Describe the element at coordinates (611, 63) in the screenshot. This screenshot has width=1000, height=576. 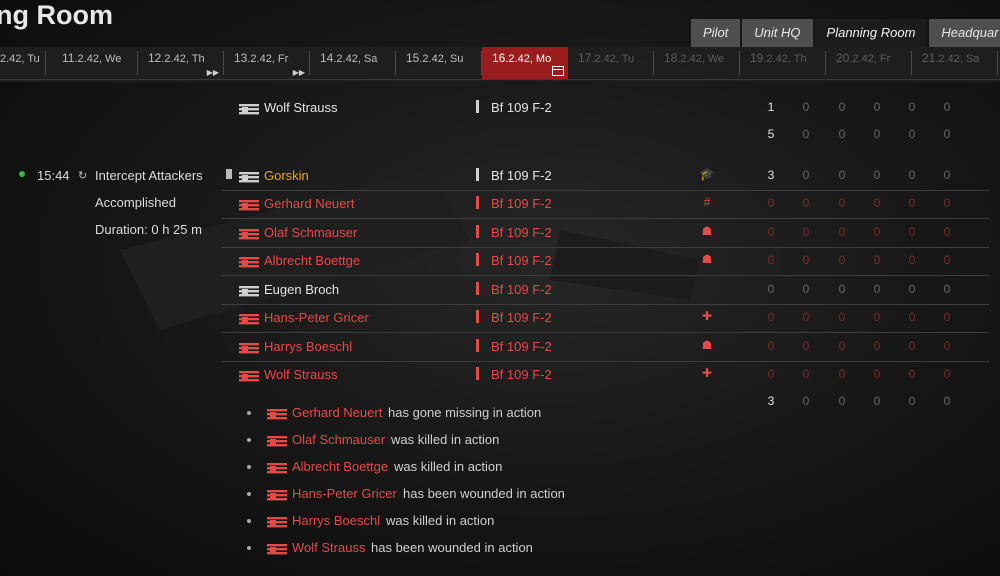
I see `date-cell: 17.2.42, Tu` at that location.